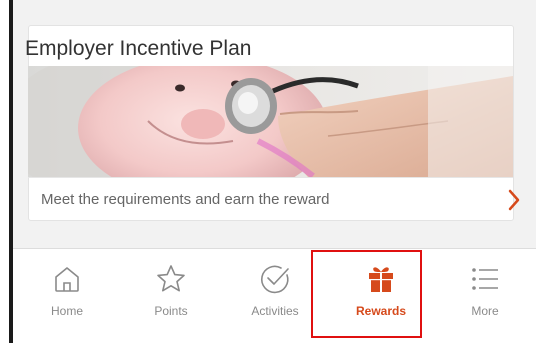  I want to click on tab-activities: Activities, so click(275, 289).